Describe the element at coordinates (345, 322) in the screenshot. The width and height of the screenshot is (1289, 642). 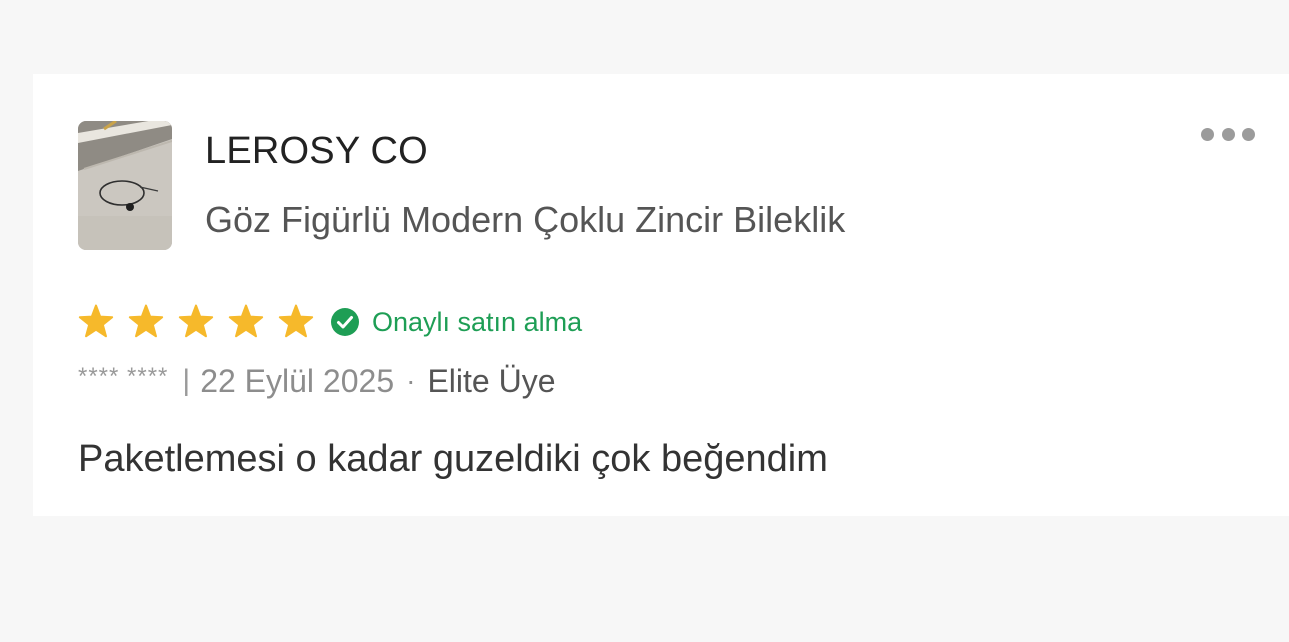
I see `check-circle-icon` at that location.